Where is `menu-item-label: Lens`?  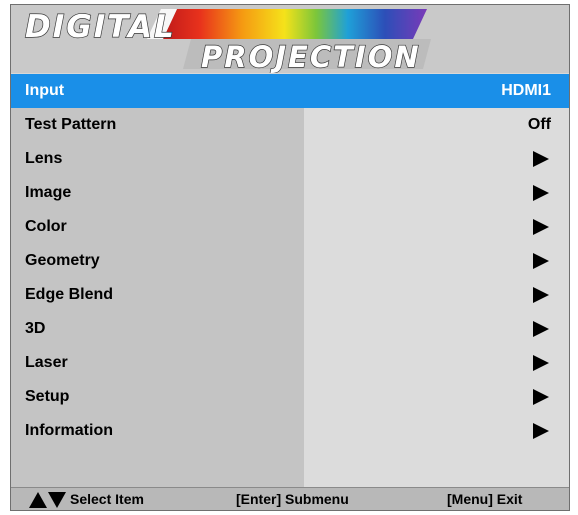
menu-item-label: Lens is located at coordinates (44, 158).